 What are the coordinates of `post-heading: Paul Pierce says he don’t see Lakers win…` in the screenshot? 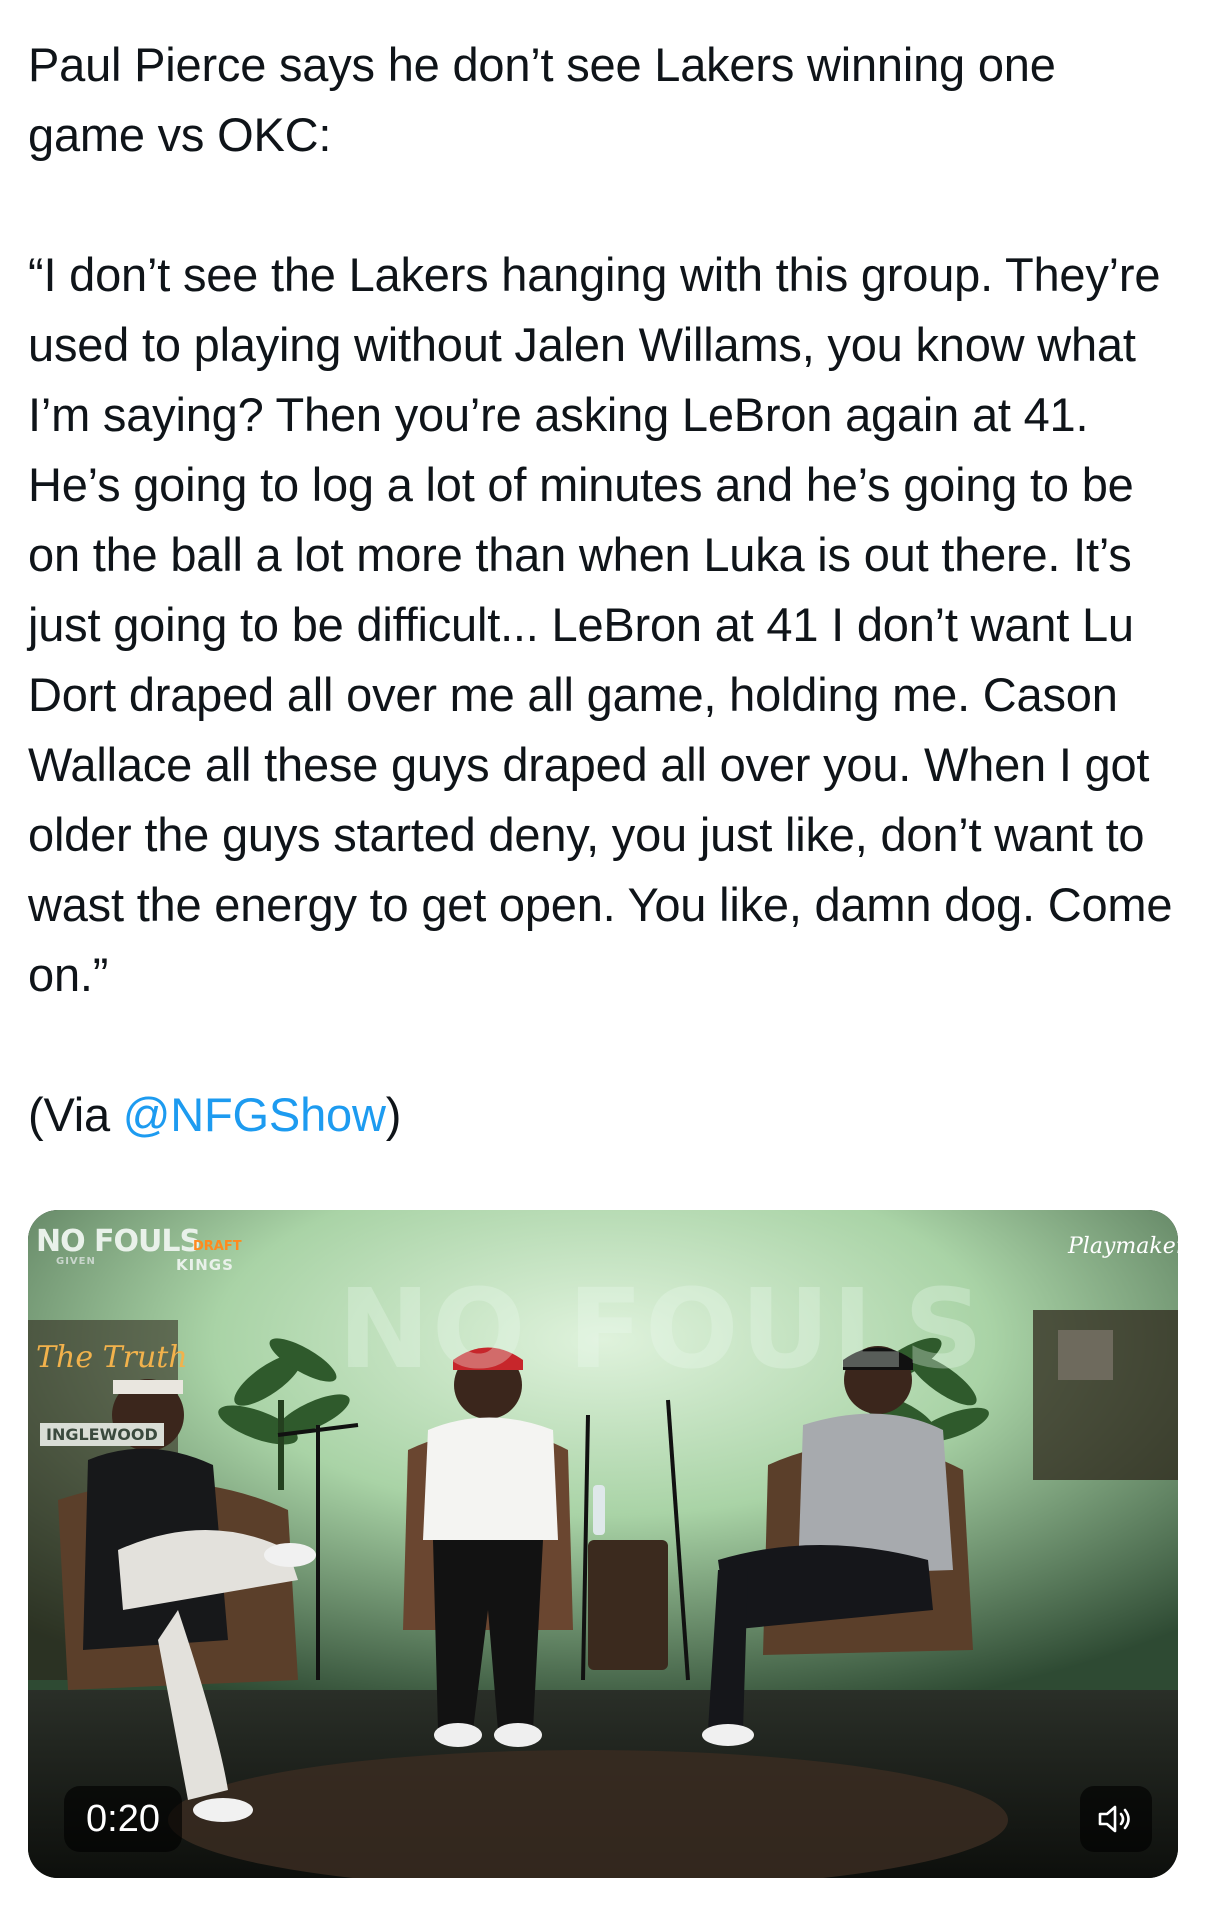 It's located at (542, 99).